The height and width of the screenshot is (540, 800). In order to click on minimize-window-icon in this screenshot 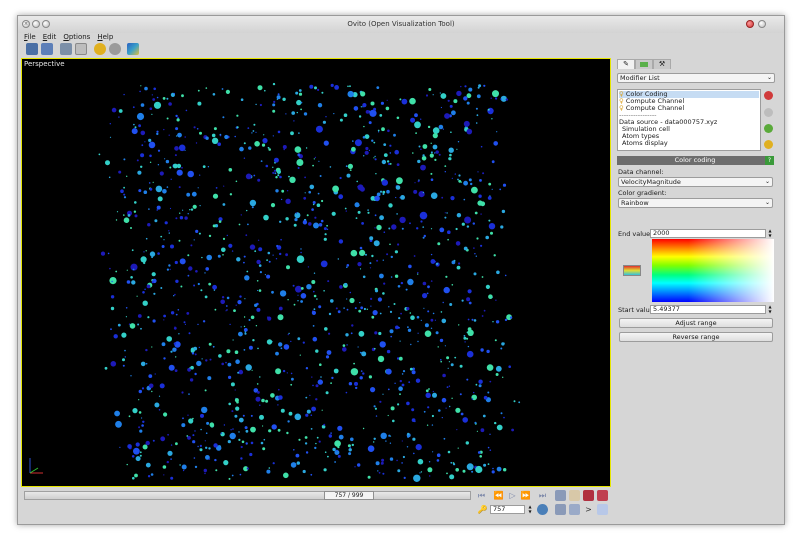, I will do `click(750, 24)`.